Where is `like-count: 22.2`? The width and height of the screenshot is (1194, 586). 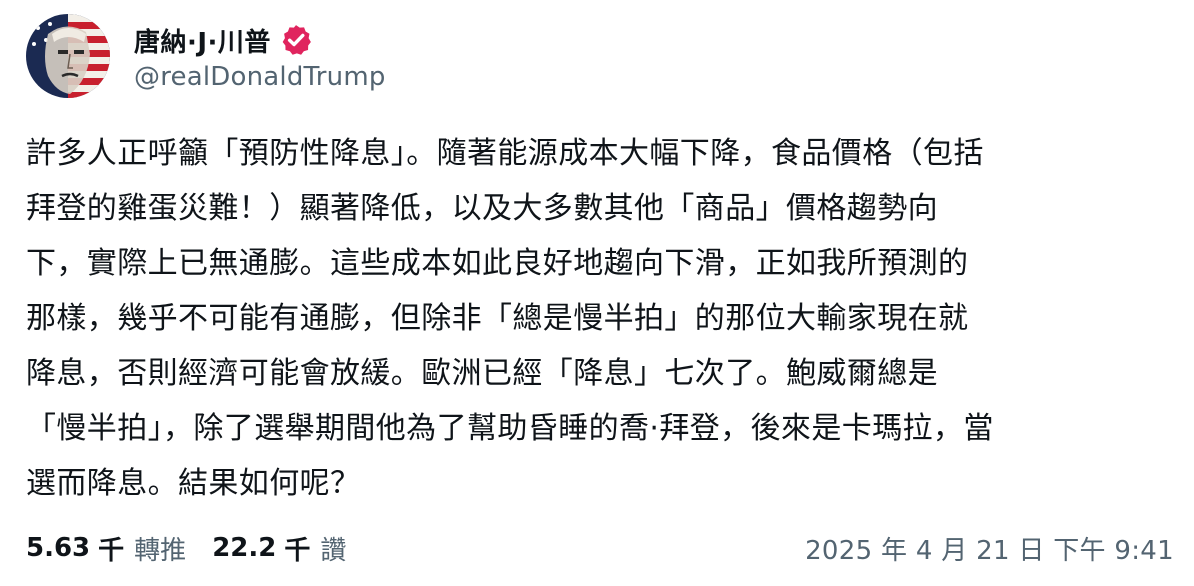 like-count: 22.2 is located at coordinates (244, 548).